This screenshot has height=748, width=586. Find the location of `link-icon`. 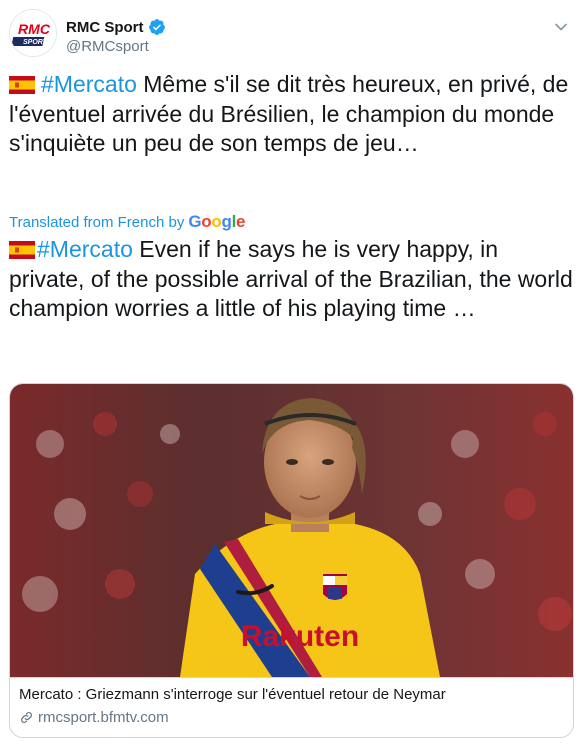

link-icon is located at coordinates (26, 717).